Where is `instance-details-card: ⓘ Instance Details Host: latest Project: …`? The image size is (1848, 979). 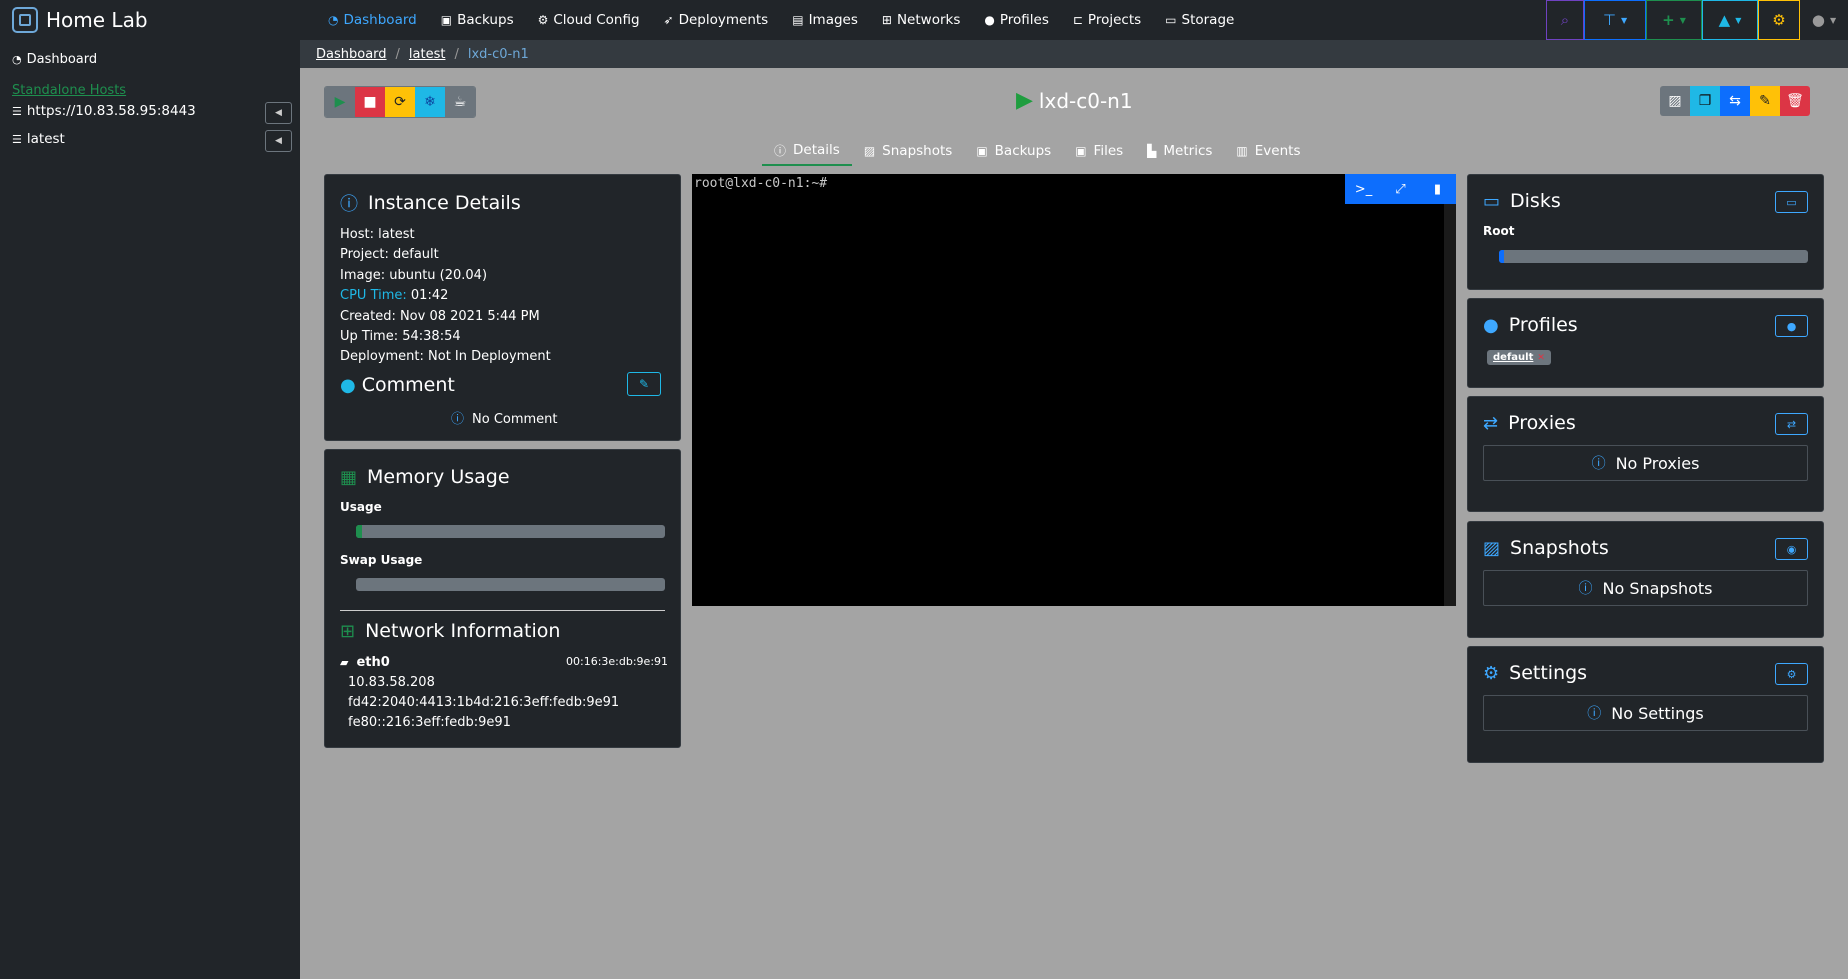
instance-details-card: ⓘ Instance Details Host: latest Project: … is located at coordinates (502, 307).